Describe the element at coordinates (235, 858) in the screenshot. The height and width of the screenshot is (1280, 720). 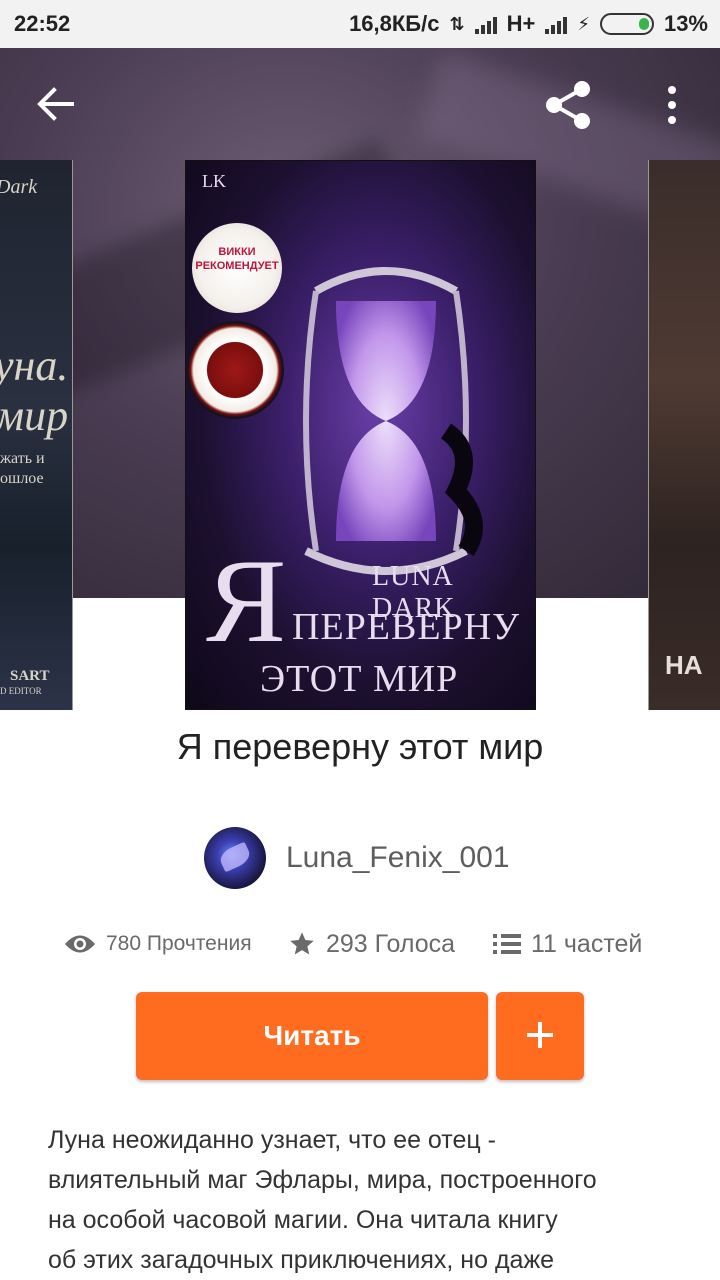
I see `author-avatar` at that location.